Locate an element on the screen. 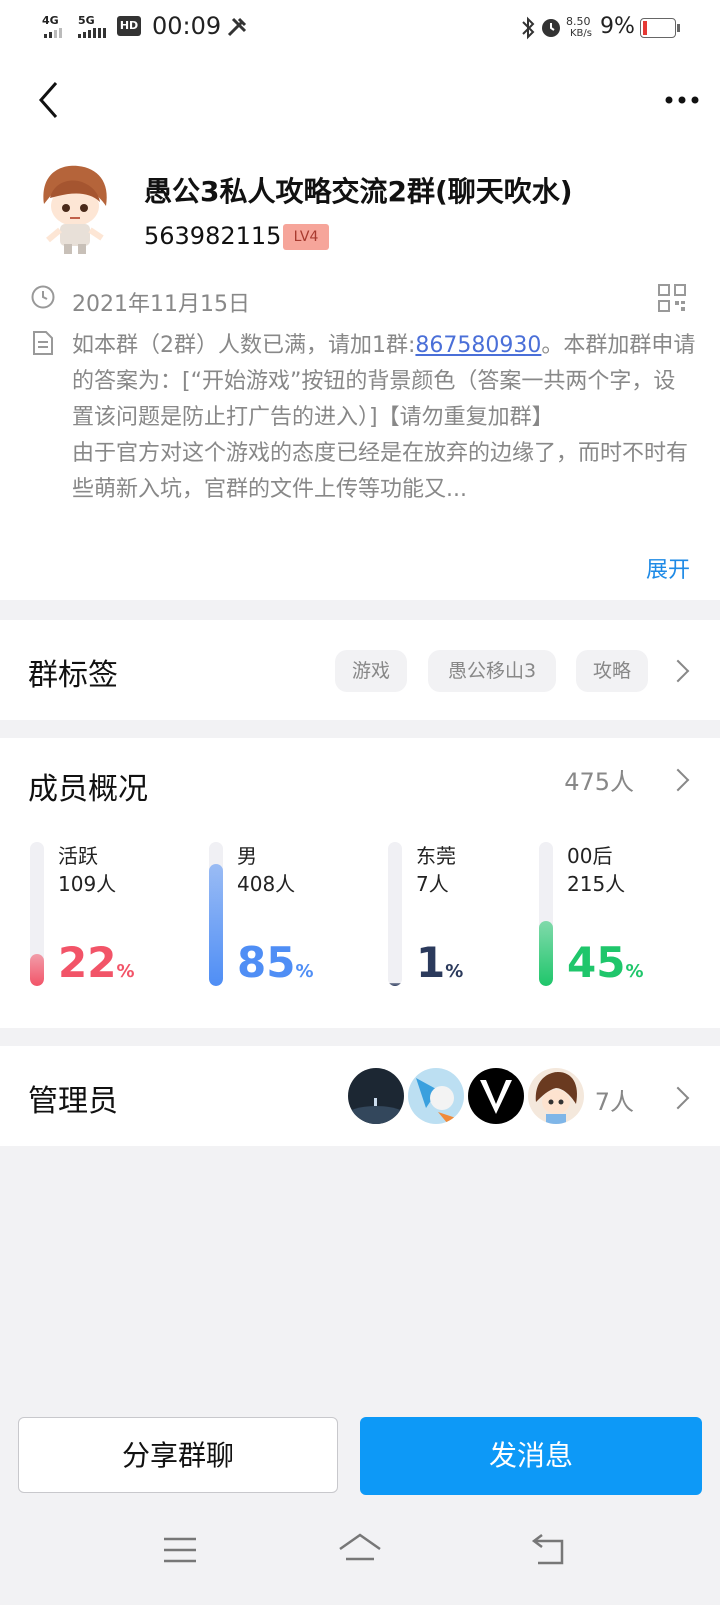  tag-item: 游戏 is located at coordinates (371, 671).